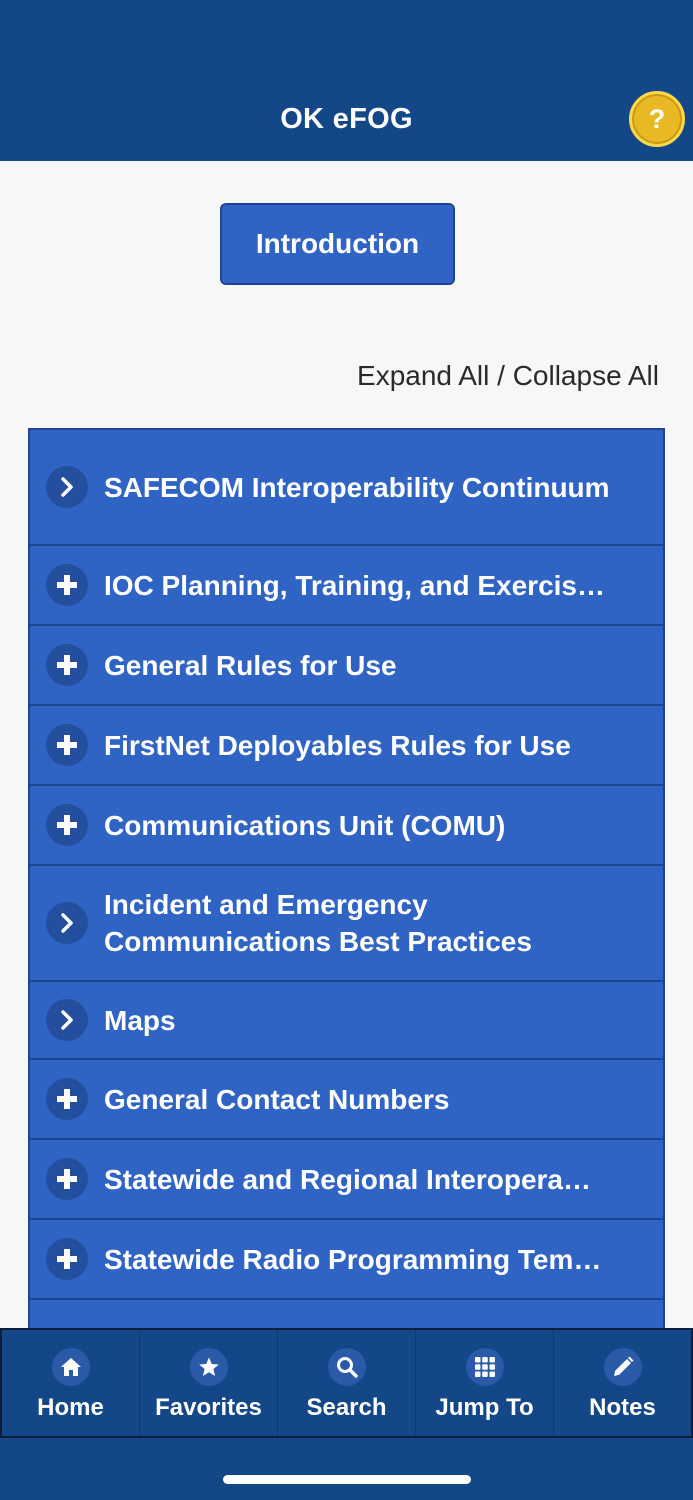 The height and width of the screenshot is (1500, 693). Describe the element at coordinates (423, 375) in the screenshot. I see `expand-all-link: Expand All` at that location.